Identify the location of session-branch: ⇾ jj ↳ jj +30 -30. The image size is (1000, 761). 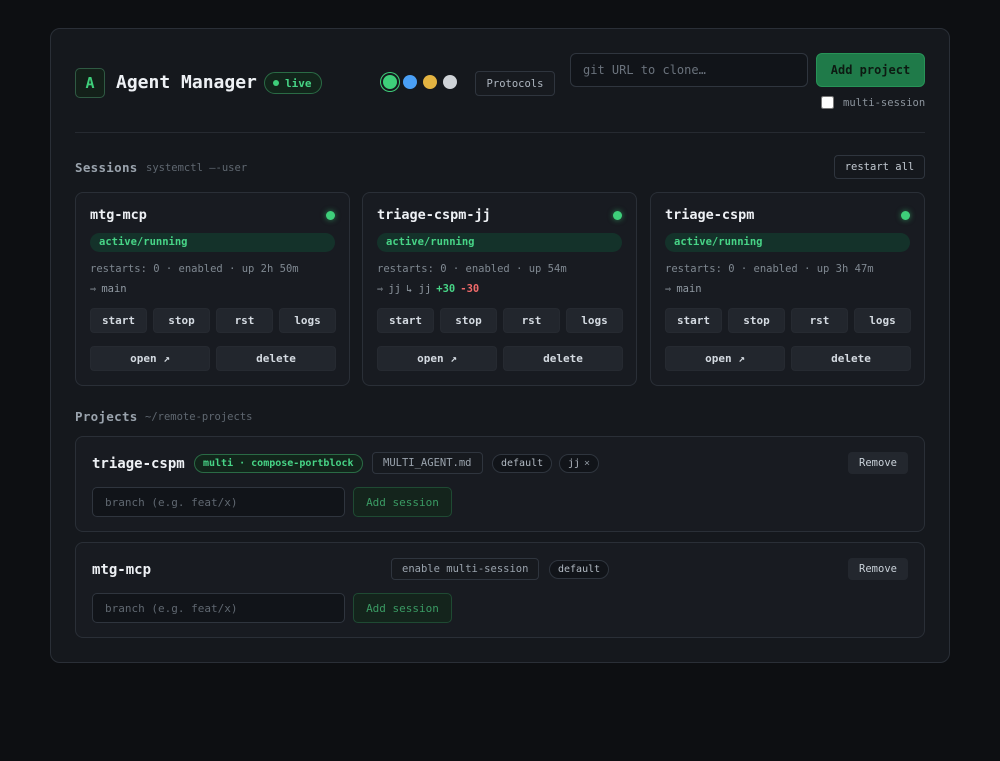
(428, 289).